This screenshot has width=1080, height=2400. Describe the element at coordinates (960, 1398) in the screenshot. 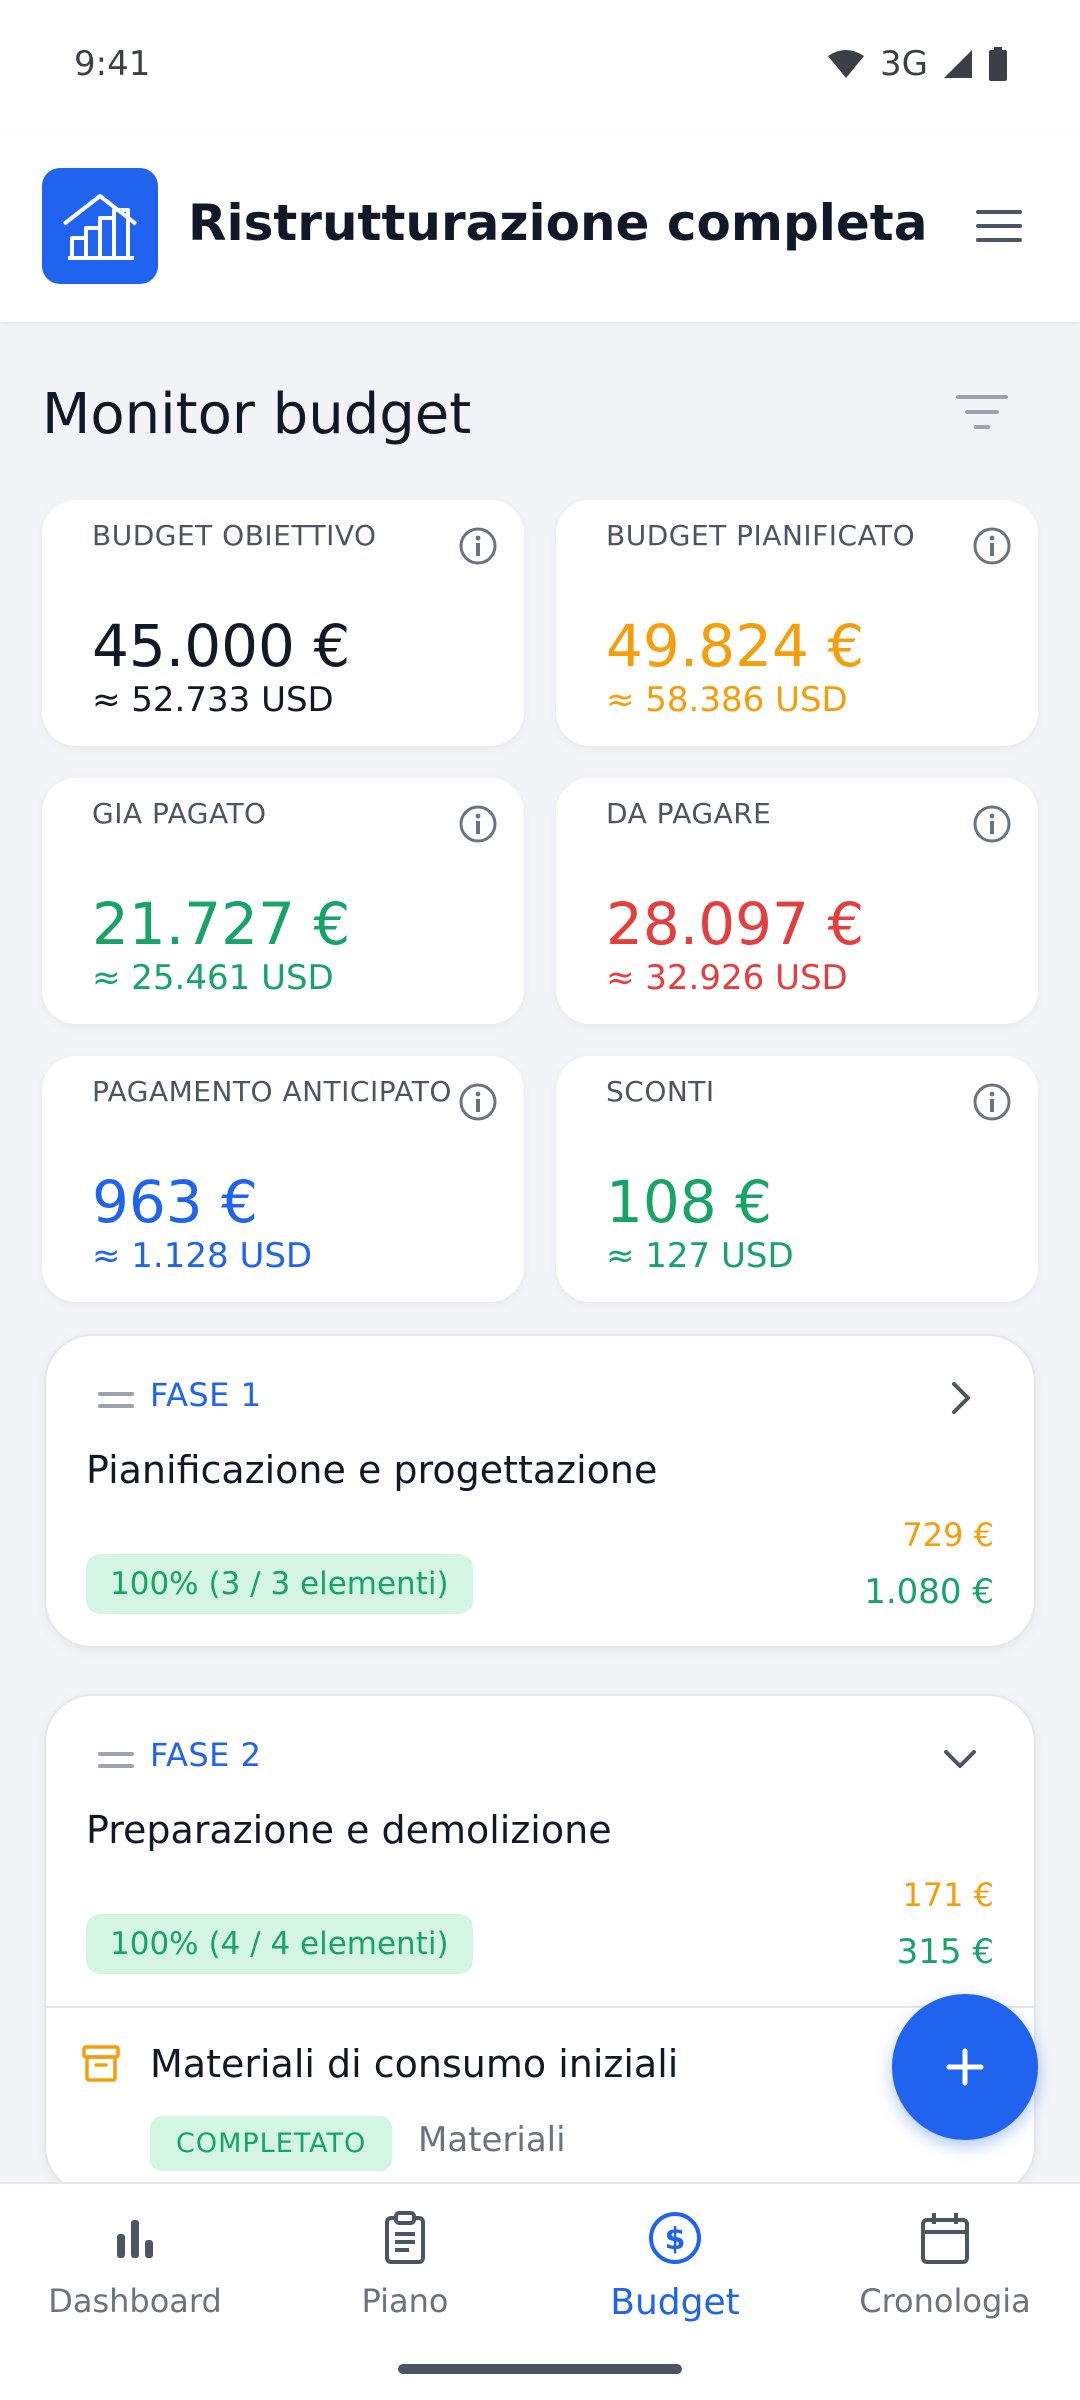

I see `chevron-right-icon` at that location.